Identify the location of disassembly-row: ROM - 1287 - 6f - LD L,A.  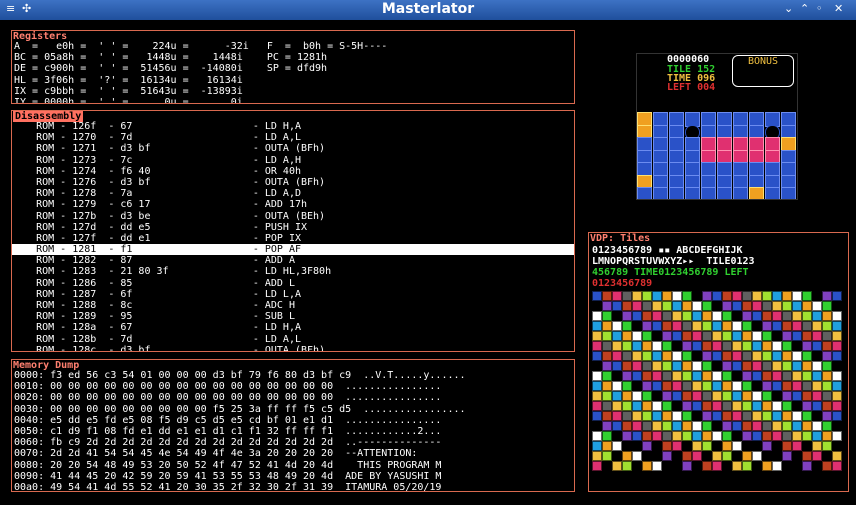
(293, 294).